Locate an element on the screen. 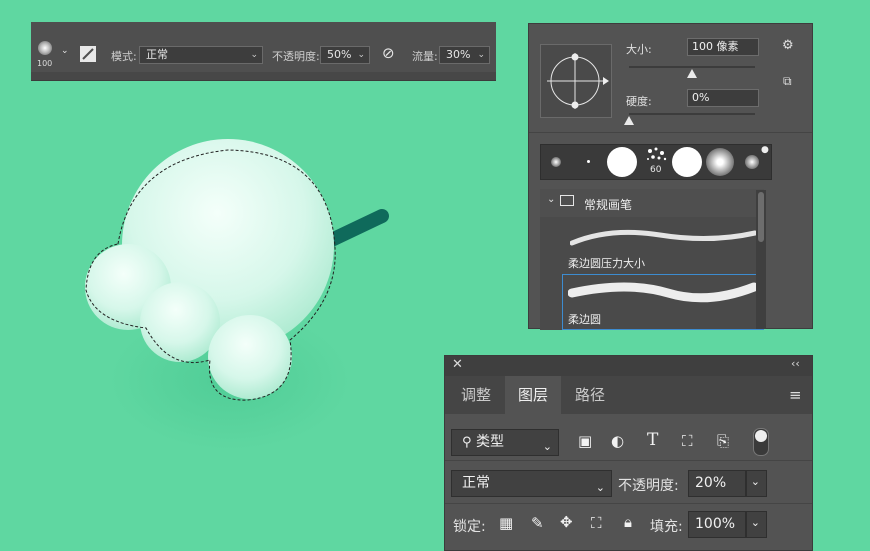  brush-tips-strip: 60 is located at coordinates (656, 162).